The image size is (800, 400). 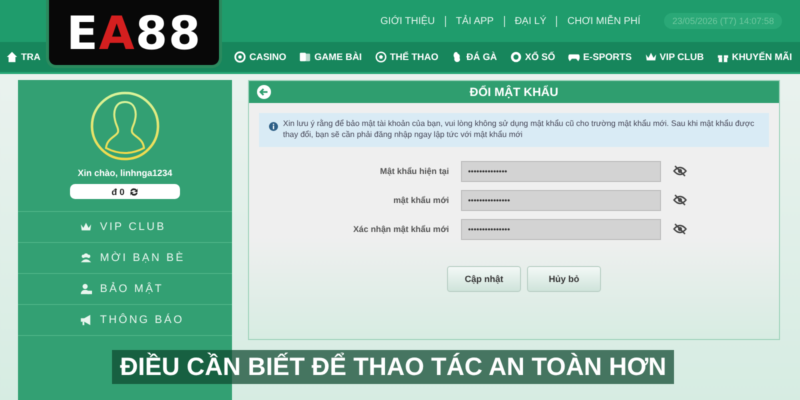 I want to click on nav-item: XỔ SỐ, so click(x=533, y=57).